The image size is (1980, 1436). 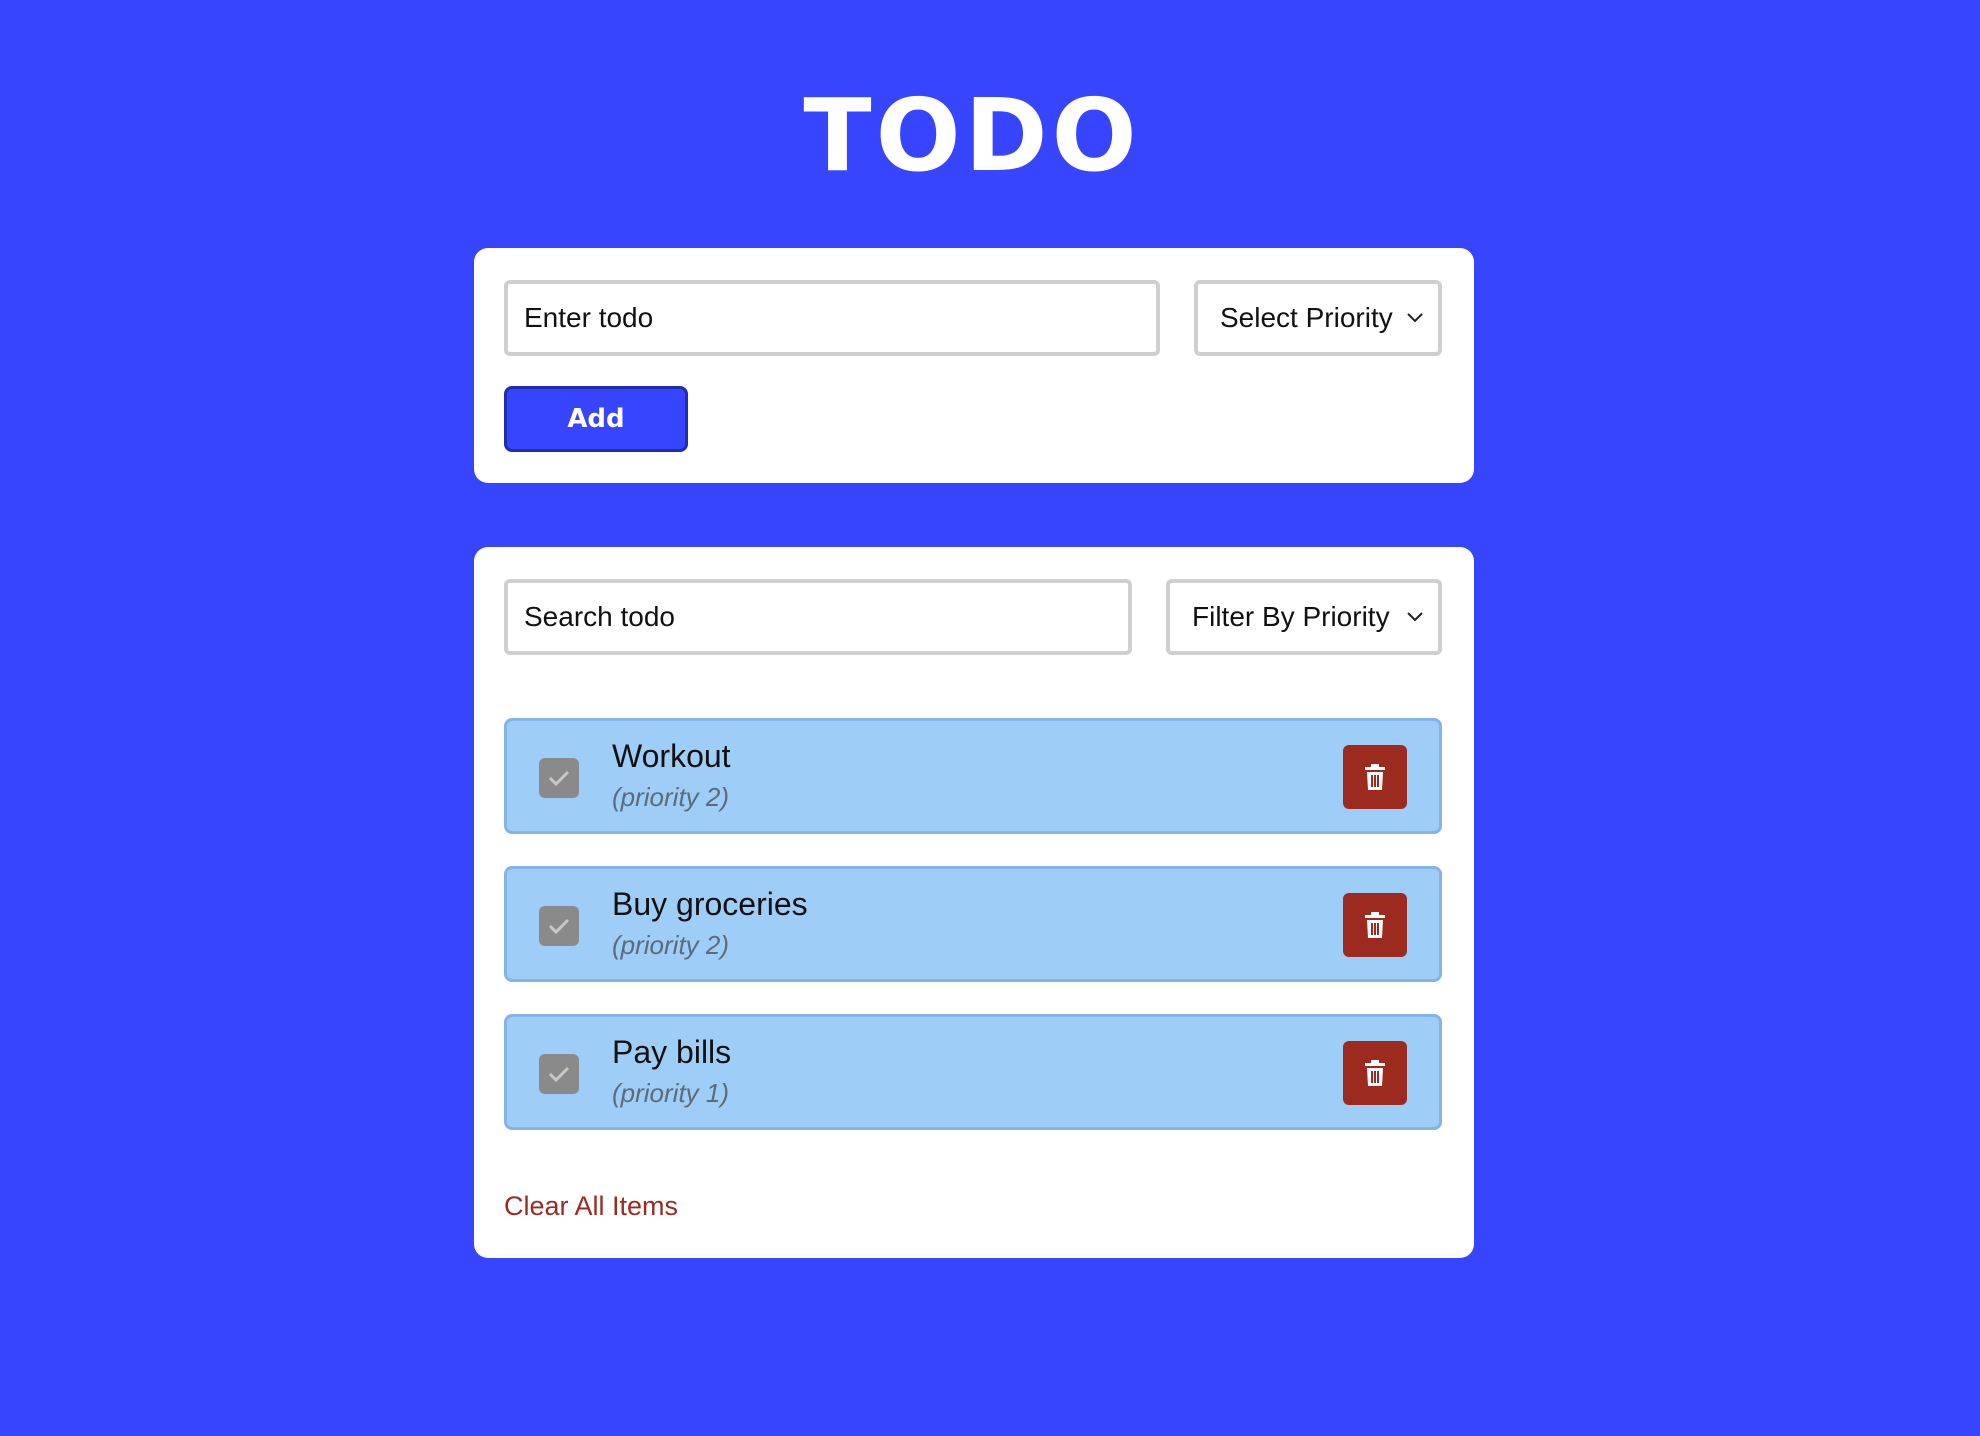 What do you see at coordinates (672, 1052) in the screenshot?
I see `todo-text: Pay bills` at bounding box center [672, 1052].